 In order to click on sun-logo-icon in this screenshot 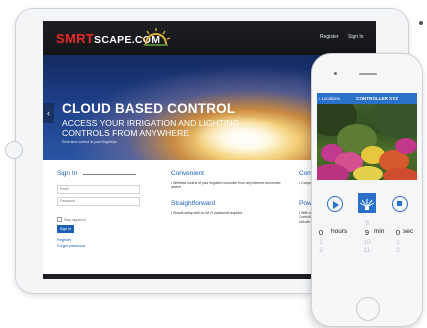, I will do `click(156, 37)`.